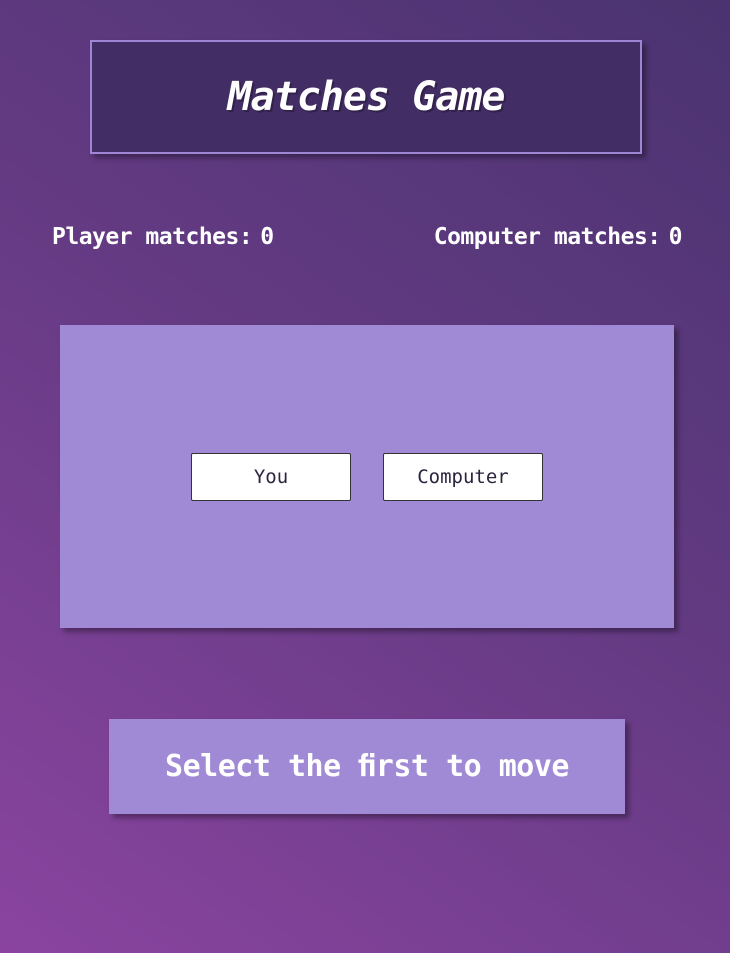 This screenshot has width=730, height=953. I want to click on score-bar: Player matches: 0 Computer matches: 0, so click(365, 241).